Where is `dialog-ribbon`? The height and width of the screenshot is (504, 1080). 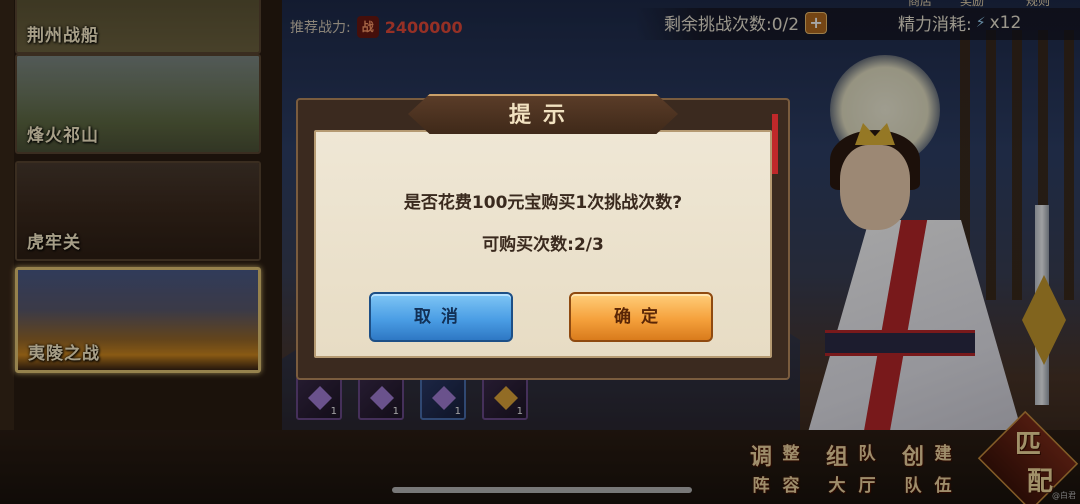
dialog-ribbon is located at coordinates (775, 144).